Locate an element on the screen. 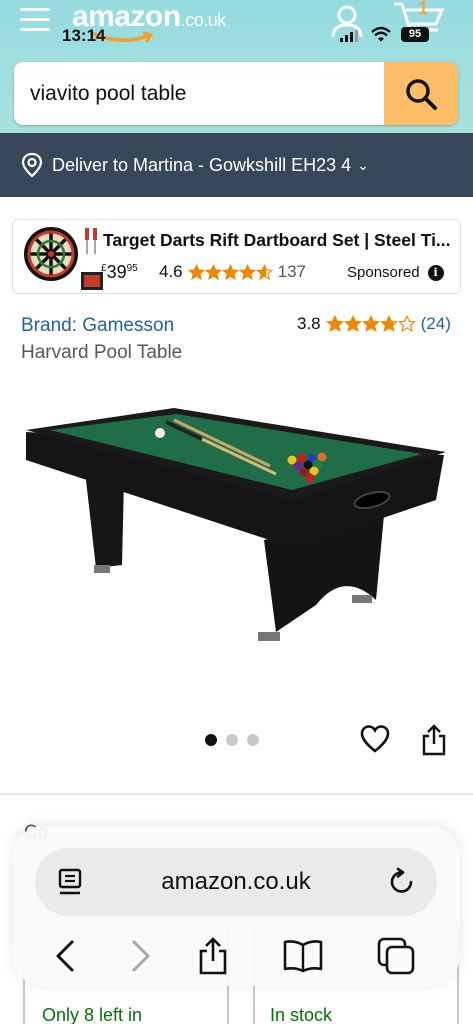 The width and height of the screenshot is (473, 1024). chevron-left-icon is located at coordinates (65, 956).